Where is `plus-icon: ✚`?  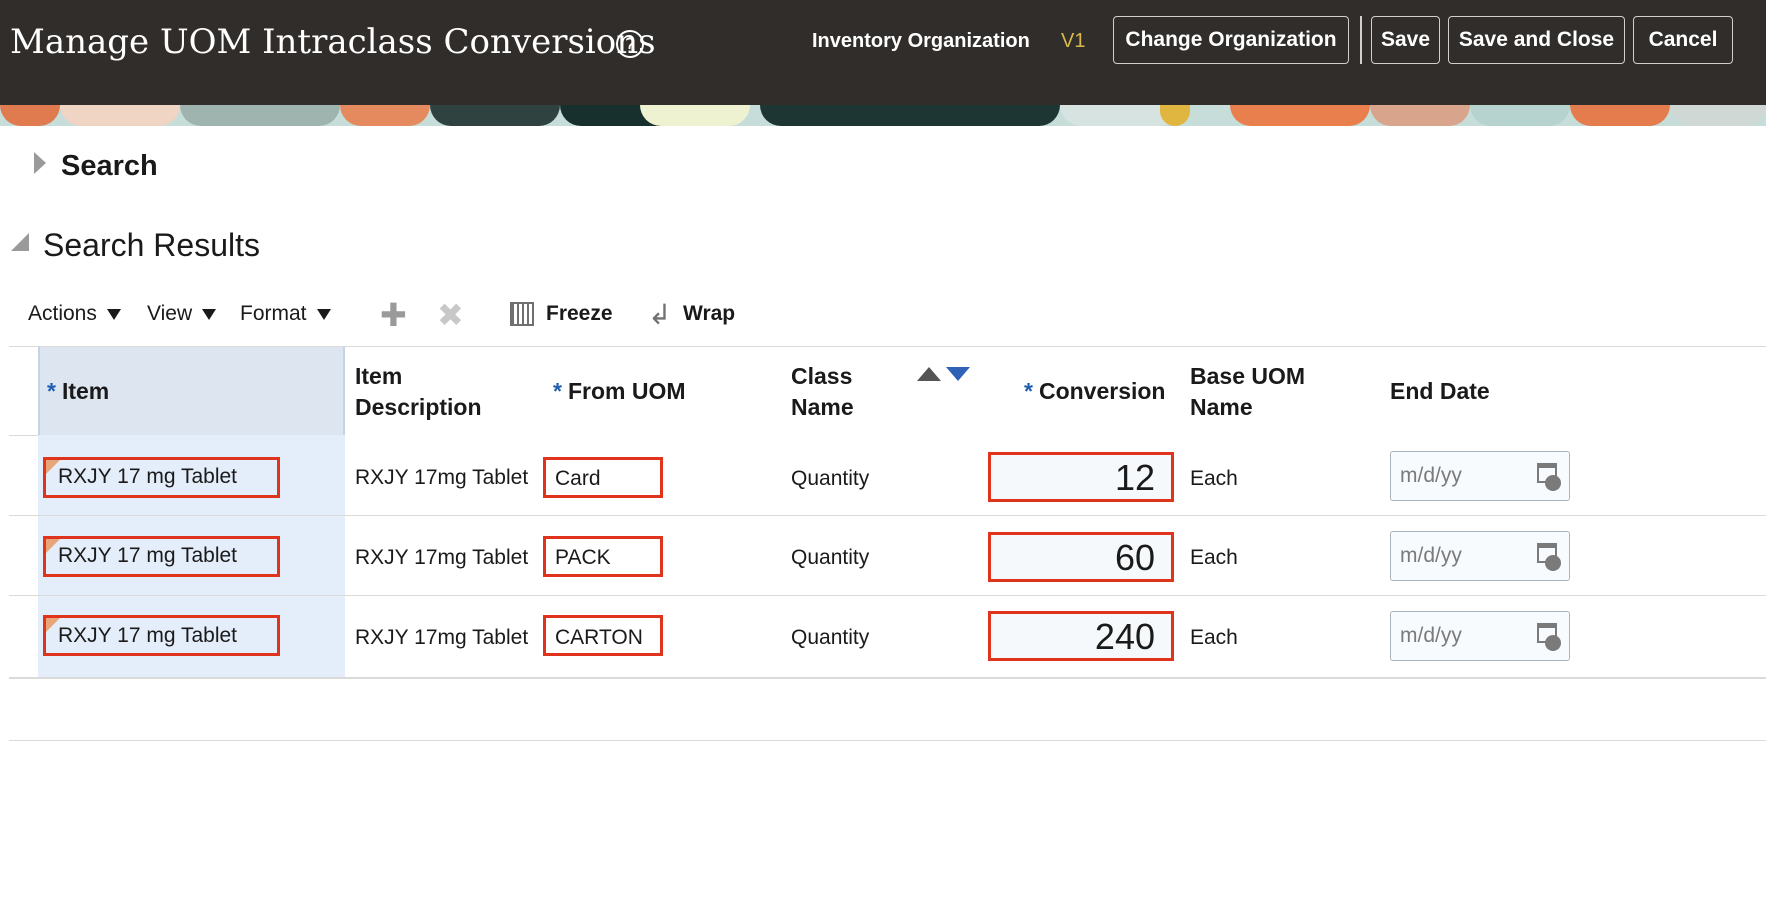
plus-icon: ✚ is located at coordinates (393, 315).